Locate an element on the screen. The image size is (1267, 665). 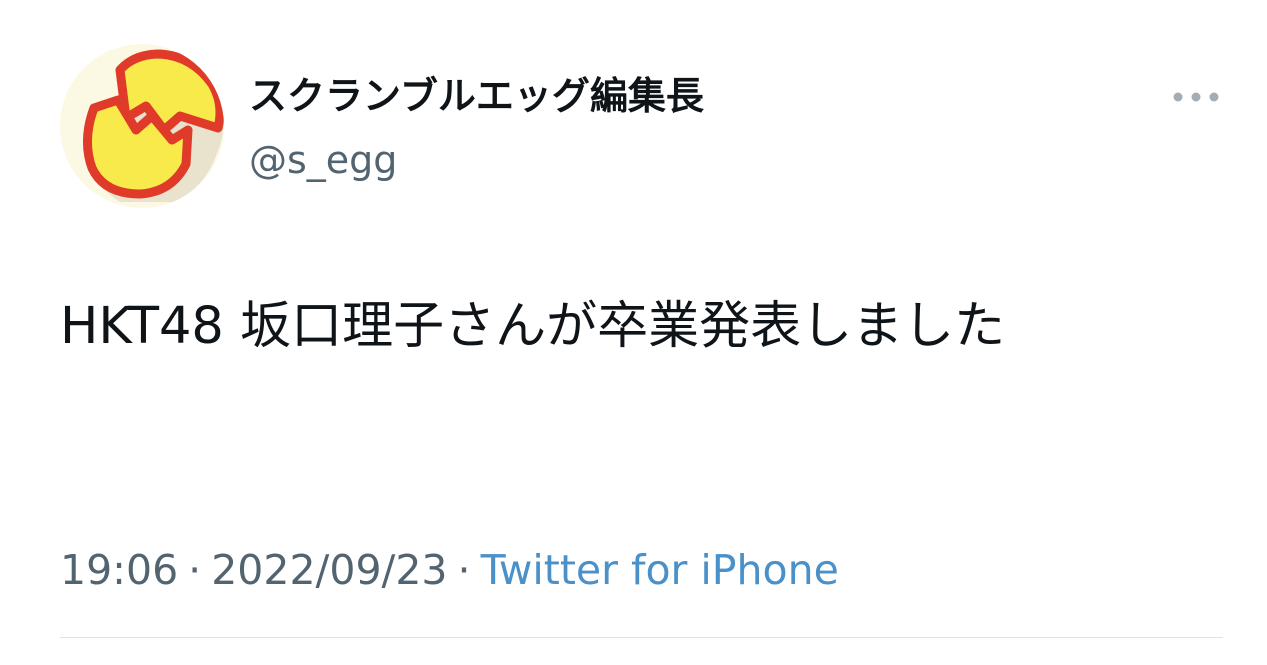
tweet-text: HKT48 坂口理子さんが卒業発表しました is located at coordinates (533, 326).